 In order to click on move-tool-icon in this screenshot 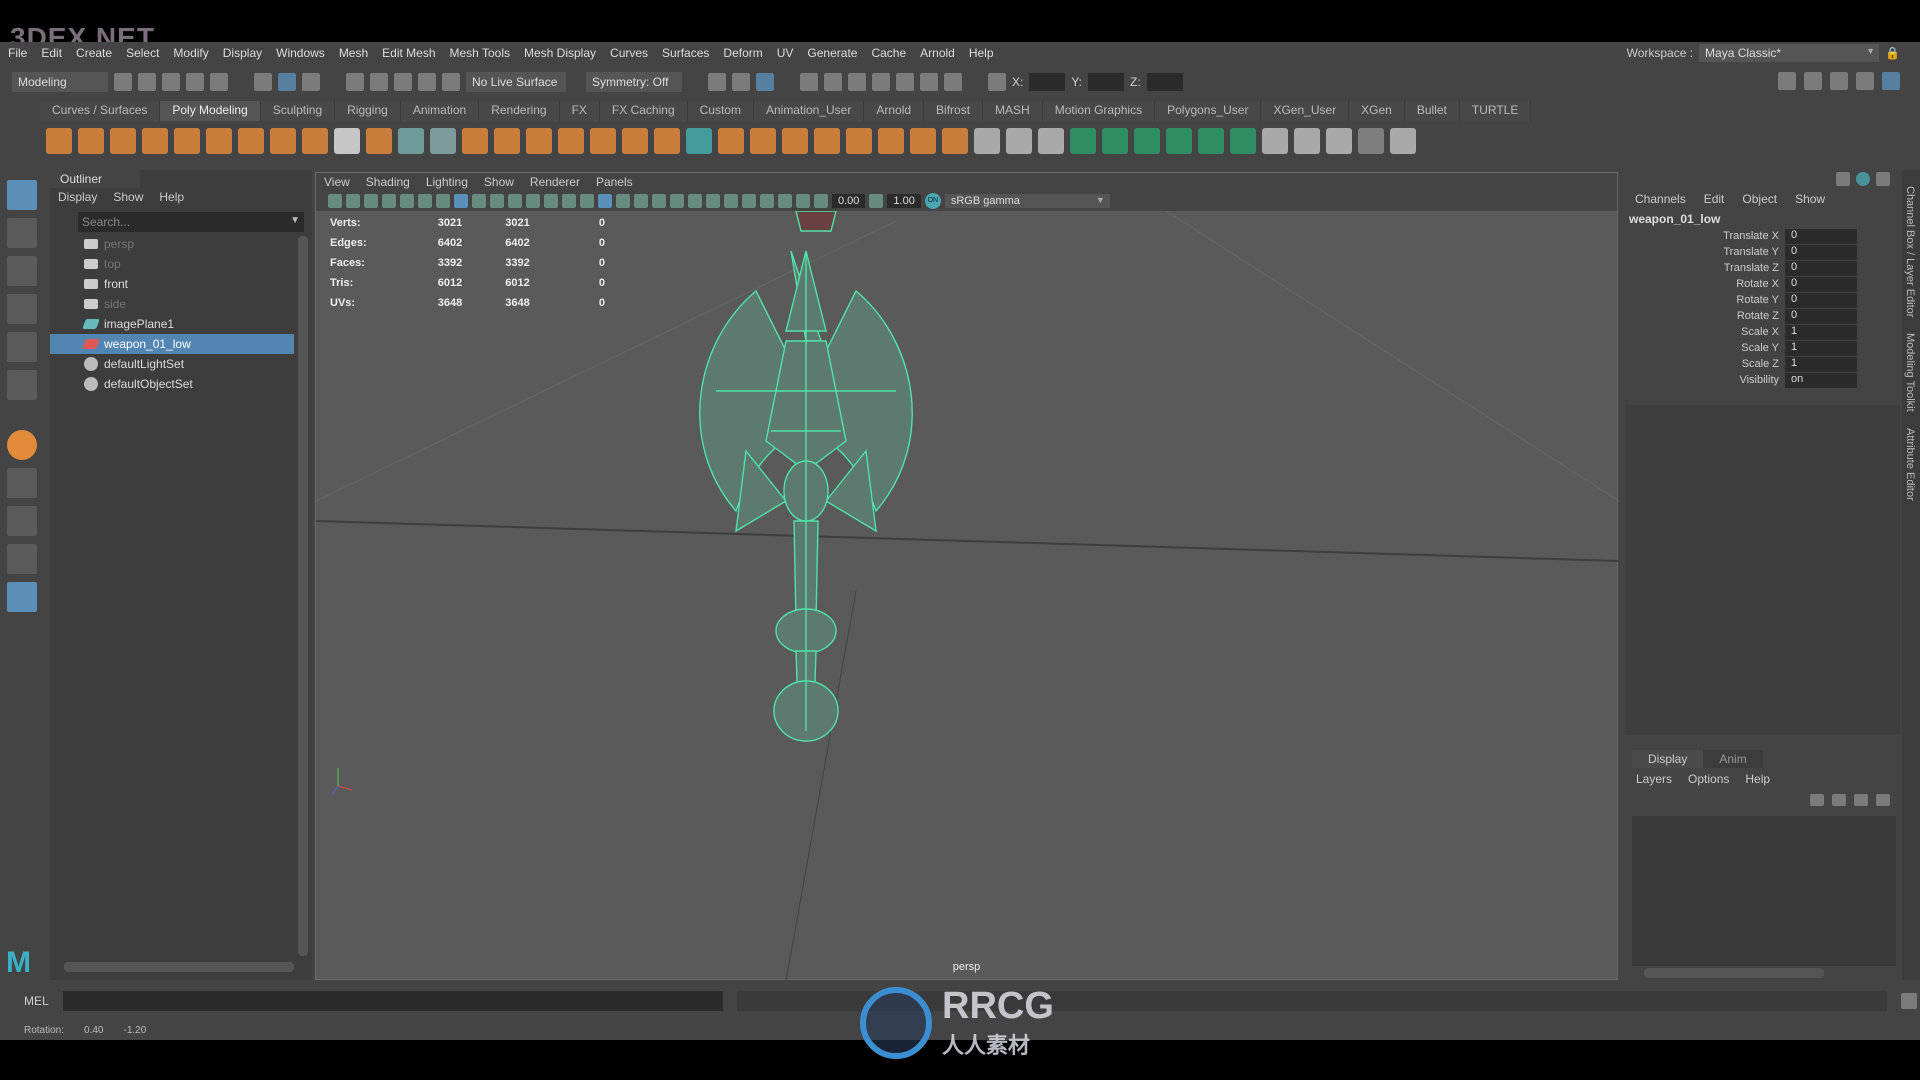, I will do `click(22, 309)`.